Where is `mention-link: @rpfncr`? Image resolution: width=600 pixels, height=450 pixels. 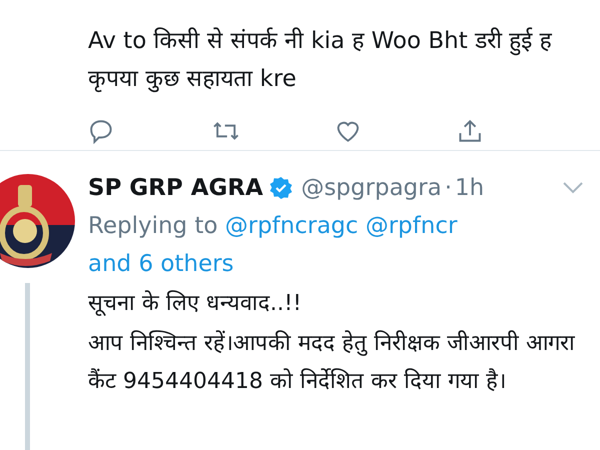
mention-link: @rpfncr is located at coordinates (411, 226).